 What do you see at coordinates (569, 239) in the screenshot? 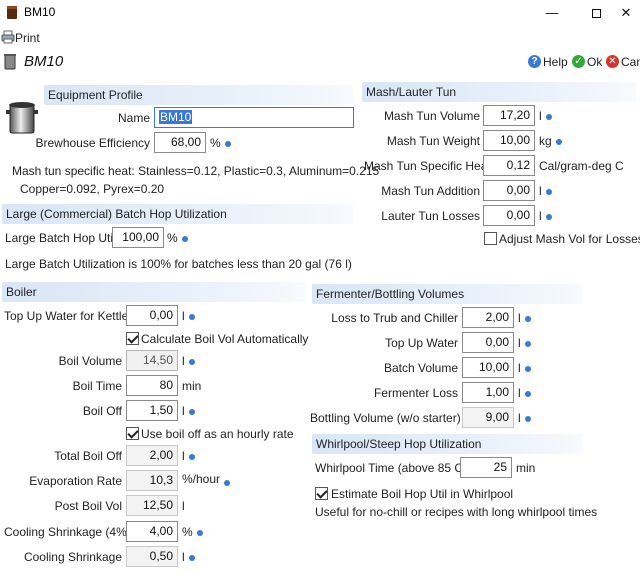
I see `adjust-mash-label: Adjust Mash Vol for Losses` at bounding box center [569, 239].